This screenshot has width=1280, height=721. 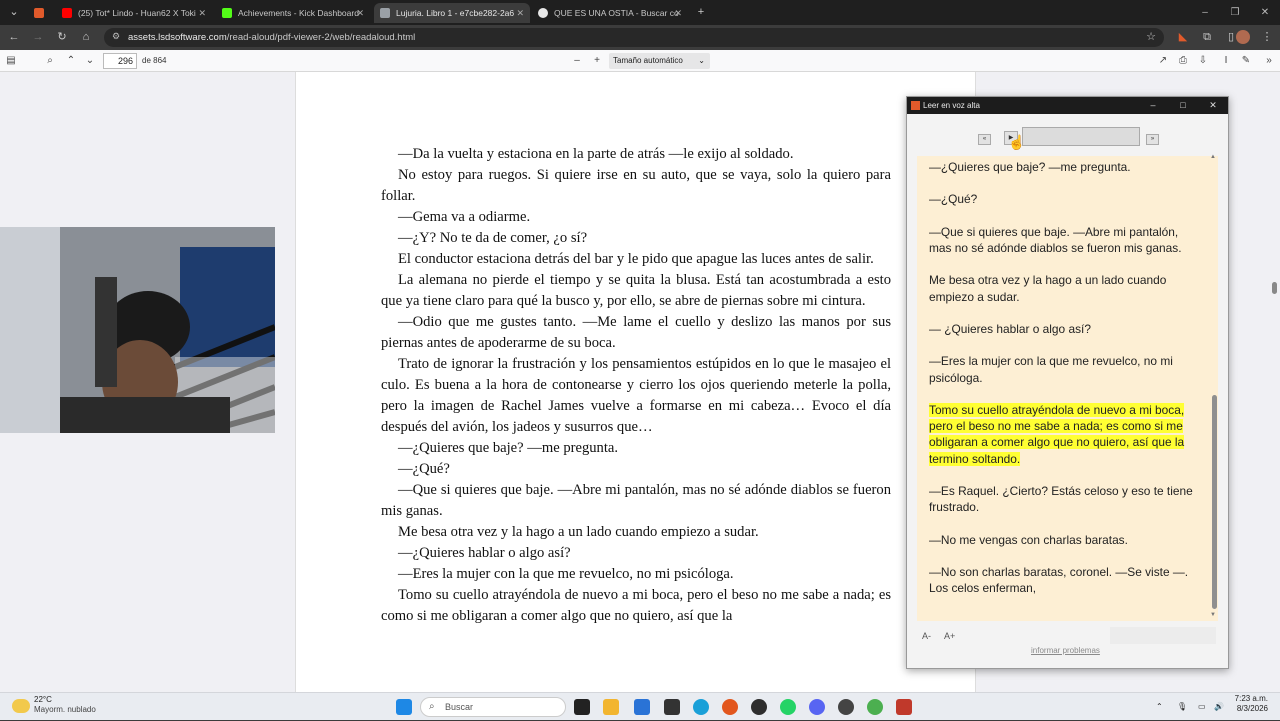 I want to click on page-icon, so click(x=385, y=13).